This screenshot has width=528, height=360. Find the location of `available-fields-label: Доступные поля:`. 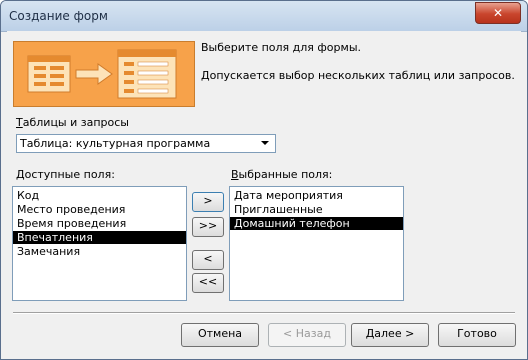

available-fields-label: Доступные поля: is located at coordinates (65, 174).